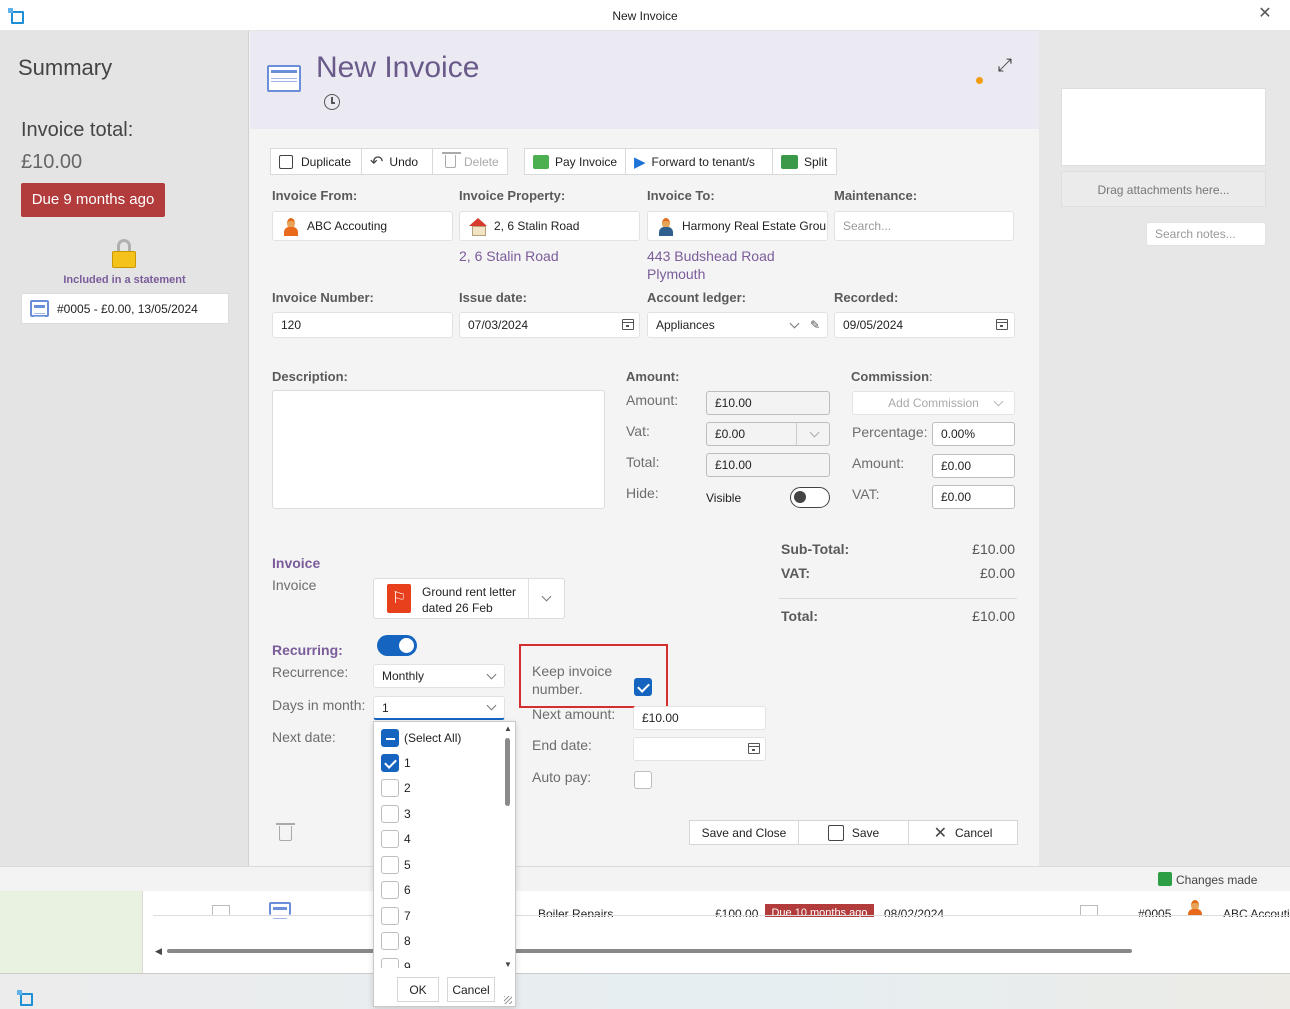  Describe the element at coordinates (469, 592) in the screenshot. I see `invoice-doc-line1: Ground rent letter` at that location.